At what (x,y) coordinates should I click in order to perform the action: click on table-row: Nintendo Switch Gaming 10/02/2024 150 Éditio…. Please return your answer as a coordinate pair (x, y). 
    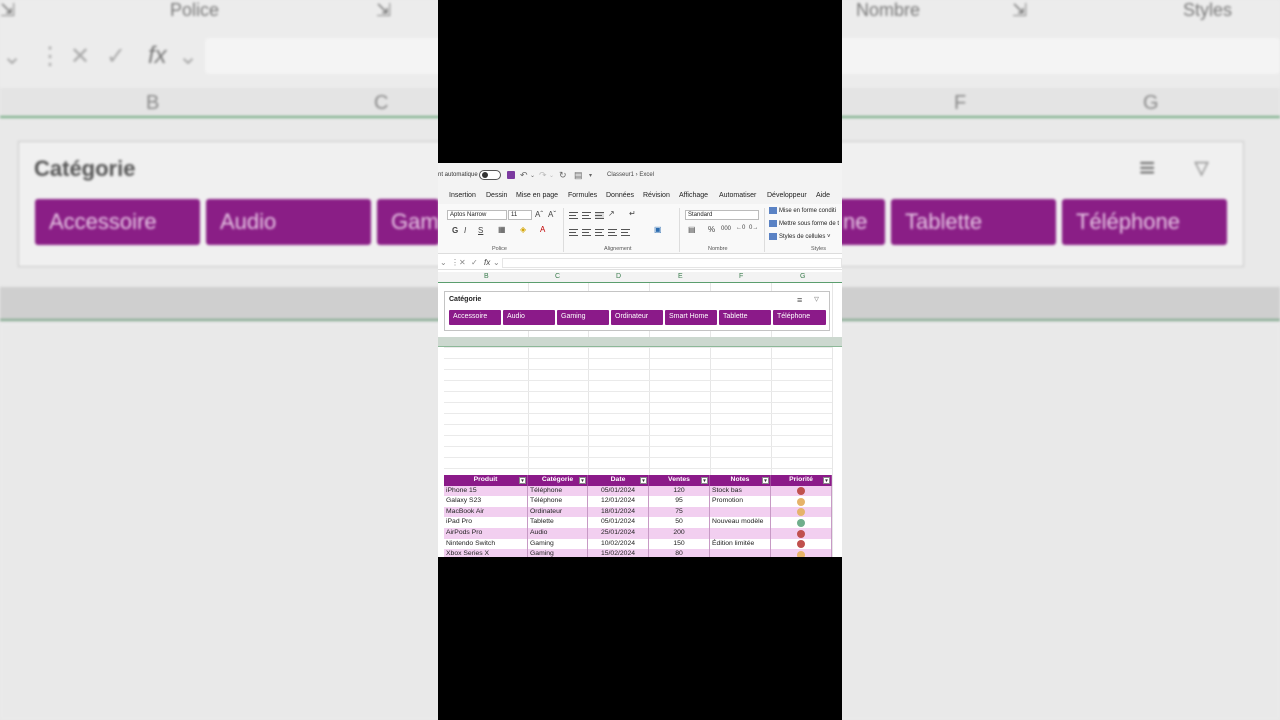
    Looking at the image, I should click on (638, 544).